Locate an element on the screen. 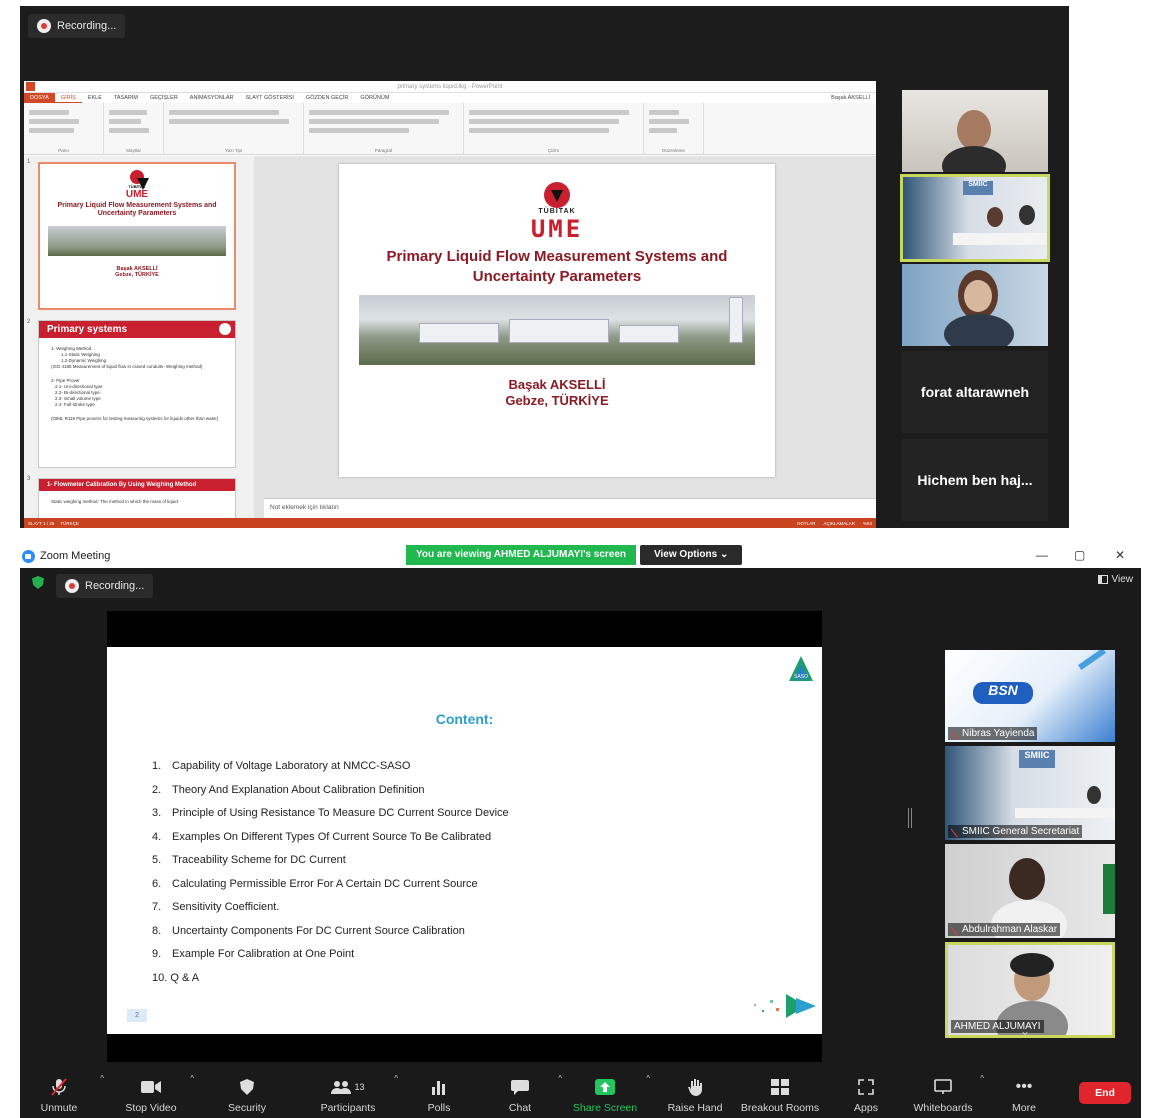 This screenshot has width=1155, height=1118. participant-video-face is located at coordinates (978, 296).